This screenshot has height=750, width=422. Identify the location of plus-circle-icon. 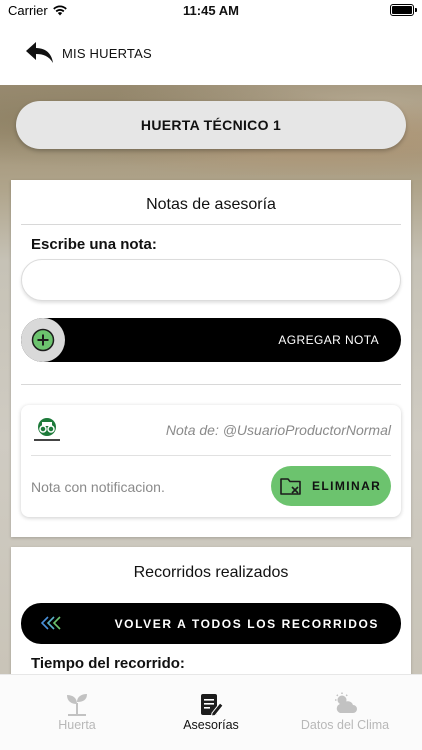
(43, 340).